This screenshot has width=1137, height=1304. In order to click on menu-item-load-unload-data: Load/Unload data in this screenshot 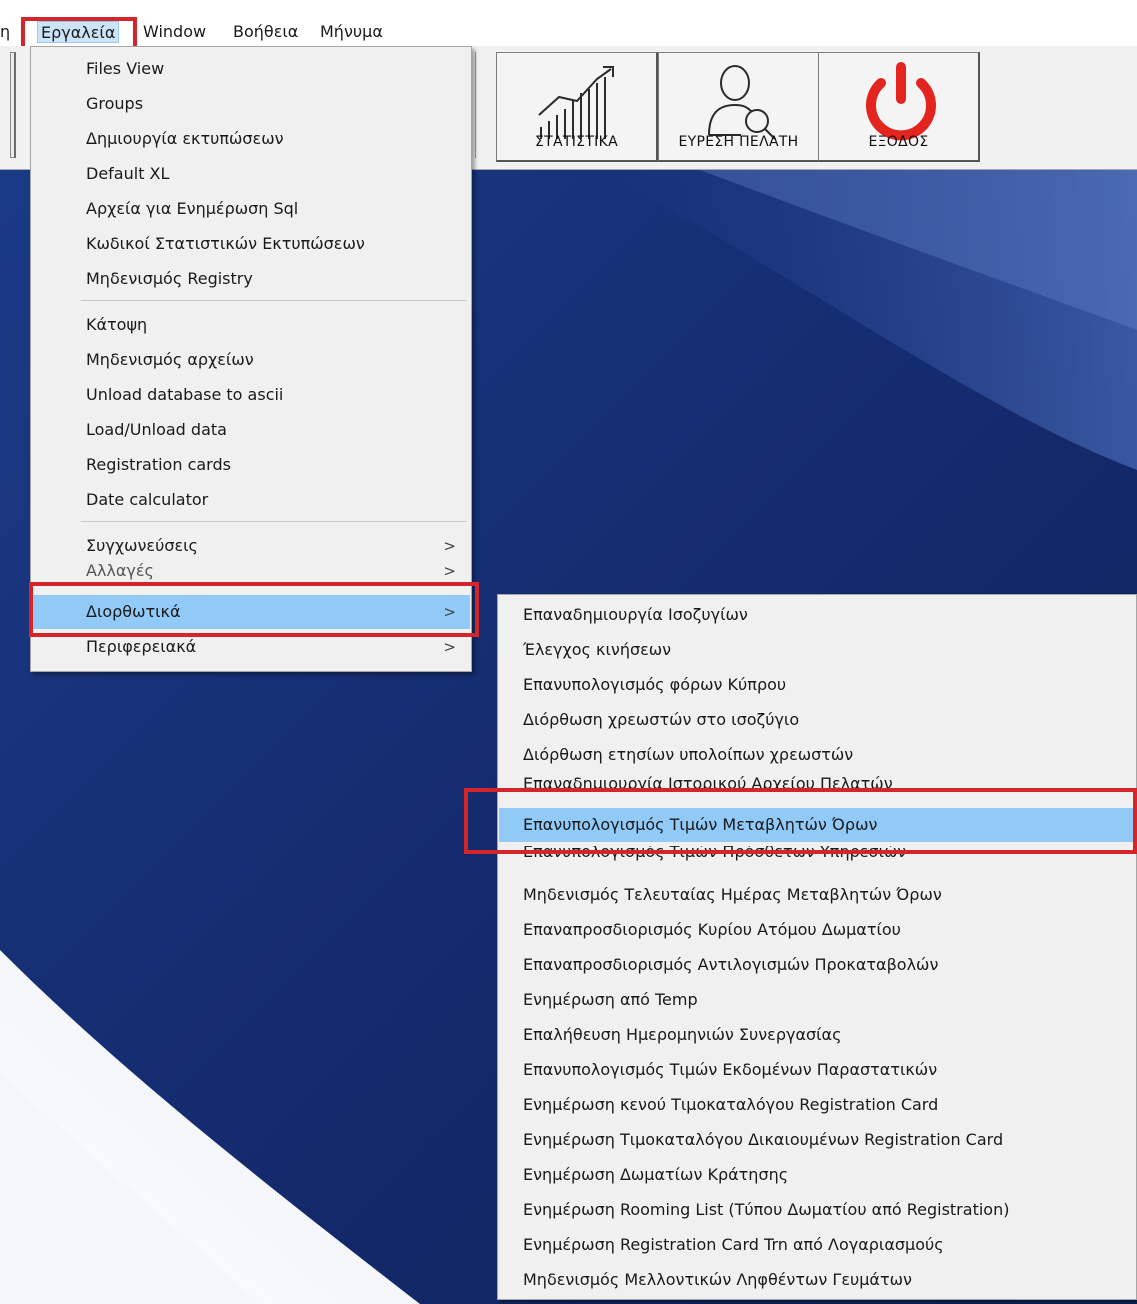, I will do `click(251, 430)`.